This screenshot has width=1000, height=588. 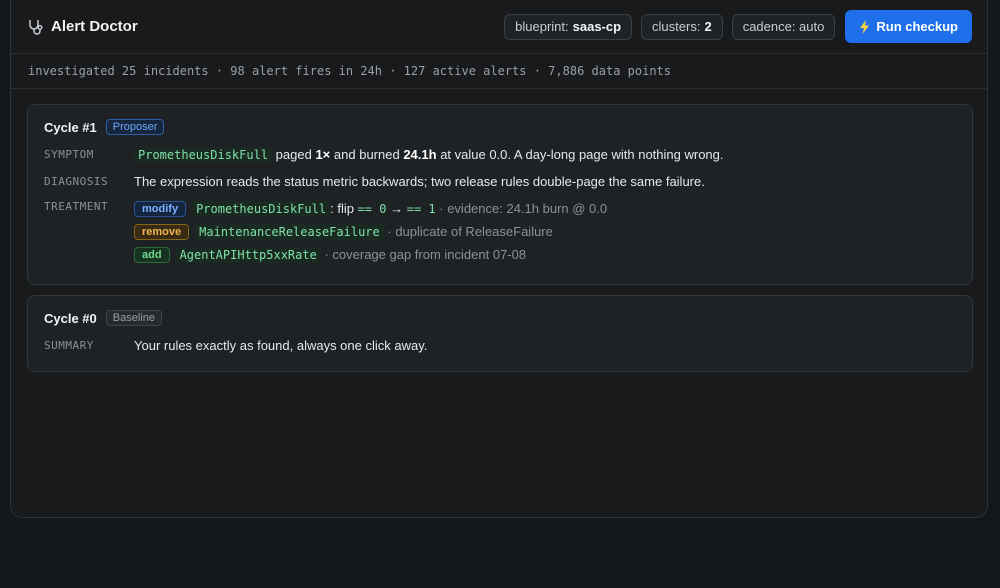 What do you see at coordinates (342, 208) in the screenshot?
I see `treatment-text: : flip` at bounding box center [342, 208].